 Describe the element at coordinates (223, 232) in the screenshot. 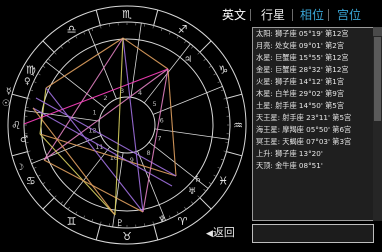

I see `back-label: 返回` at that location.